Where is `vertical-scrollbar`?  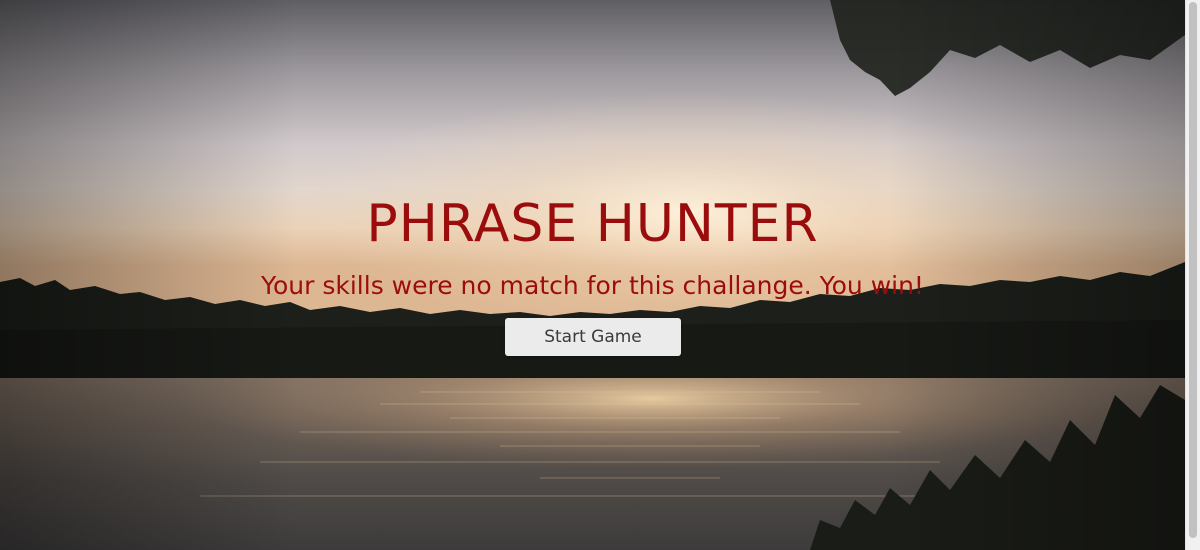 vertical-scrollbar is located at coordinates (1192, 275).